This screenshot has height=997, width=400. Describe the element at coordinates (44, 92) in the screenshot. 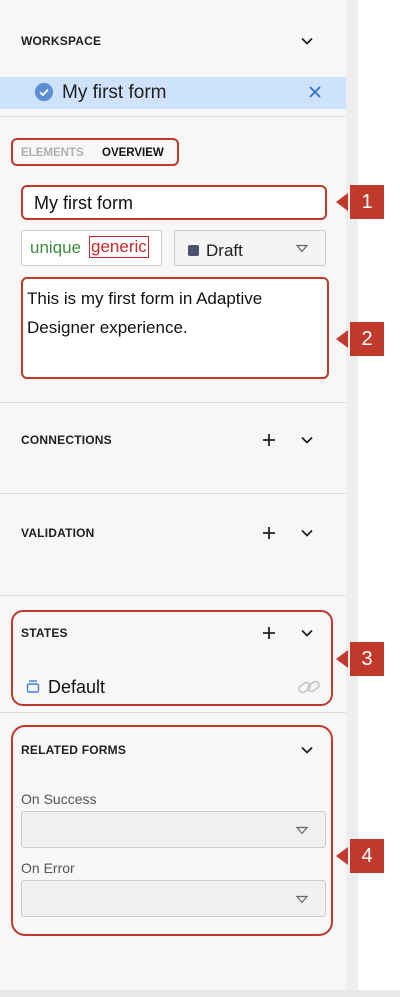

I see `check-circle-icon` at that location.